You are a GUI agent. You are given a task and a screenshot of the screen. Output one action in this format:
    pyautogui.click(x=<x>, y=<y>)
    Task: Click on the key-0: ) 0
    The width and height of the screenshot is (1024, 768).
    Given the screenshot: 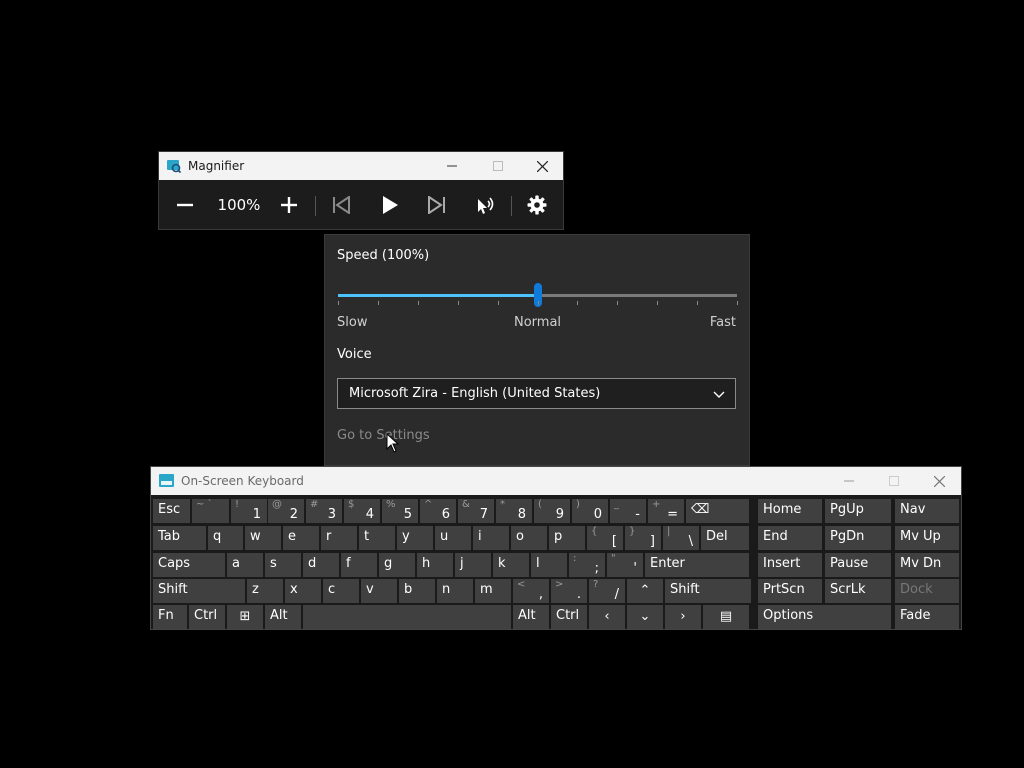 What is the action you would take?
    pyautogui.click(x=590, y=511)
    